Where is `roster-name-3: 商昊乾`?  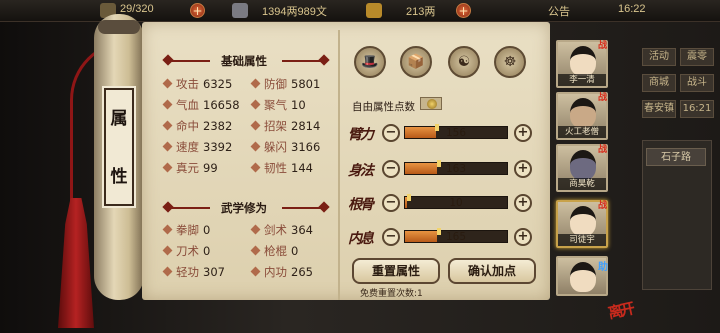
roster-name-3: 商昊乾 is located at coordinates (582, 184).